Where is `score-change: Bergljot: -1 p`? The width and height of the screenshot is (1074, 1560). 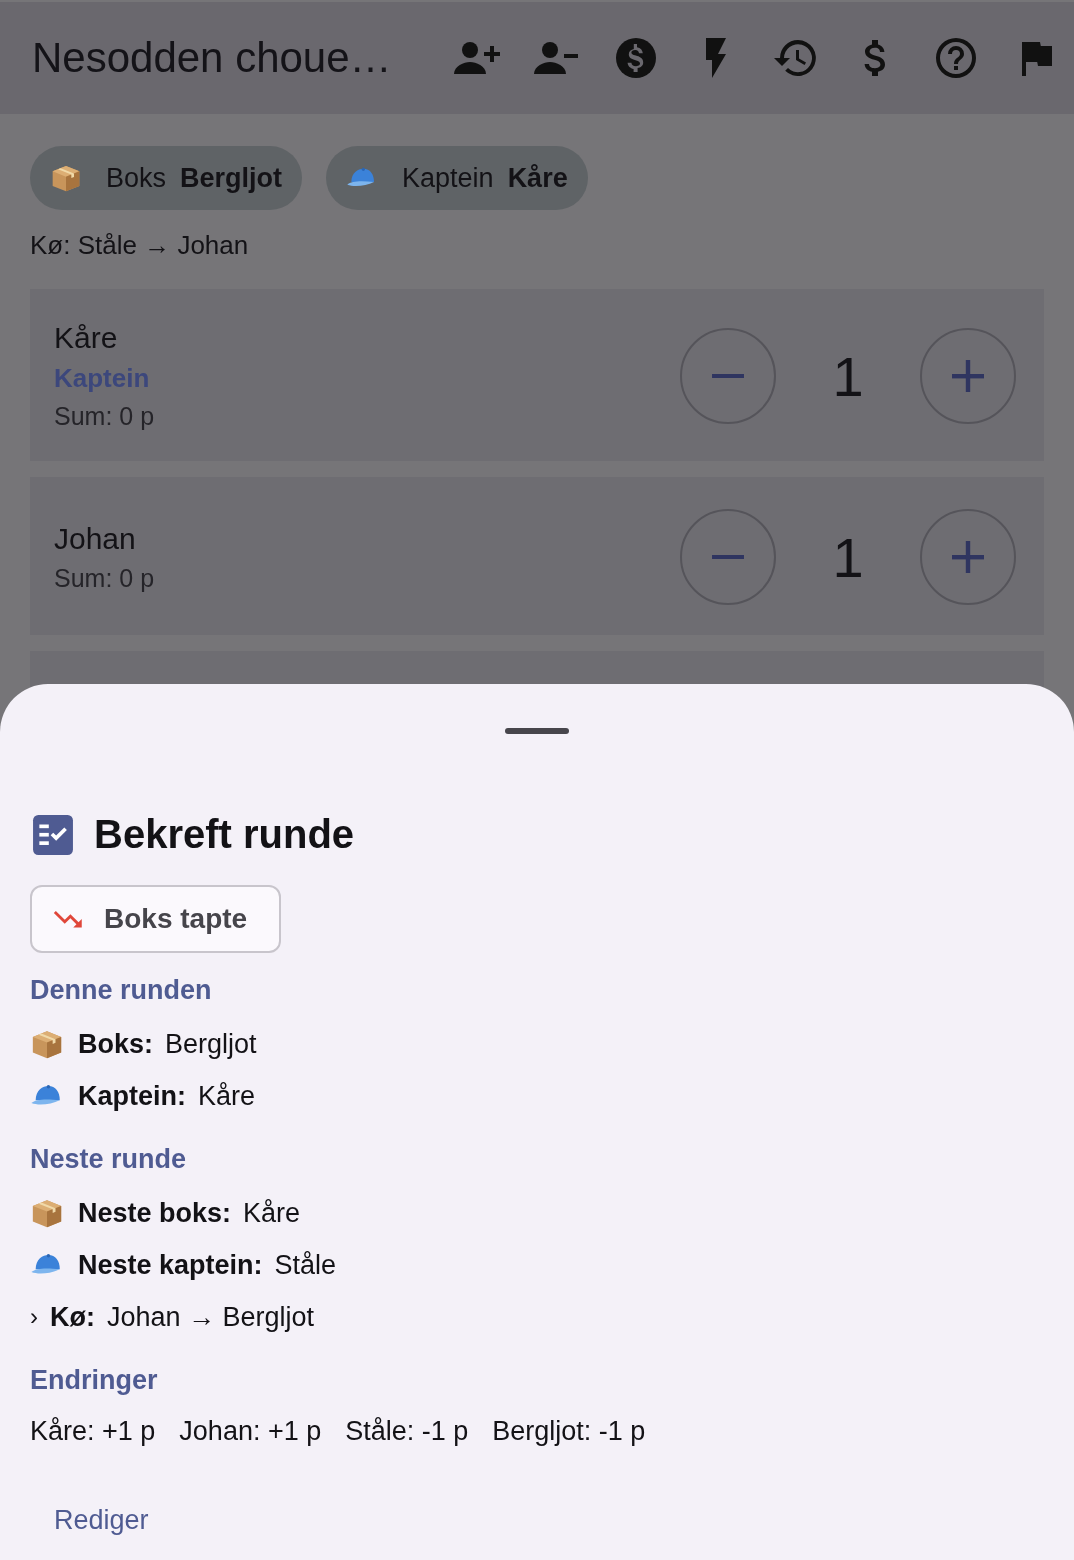
score-change: Bergljot: -1 p is located at coordinates (569, 1431).